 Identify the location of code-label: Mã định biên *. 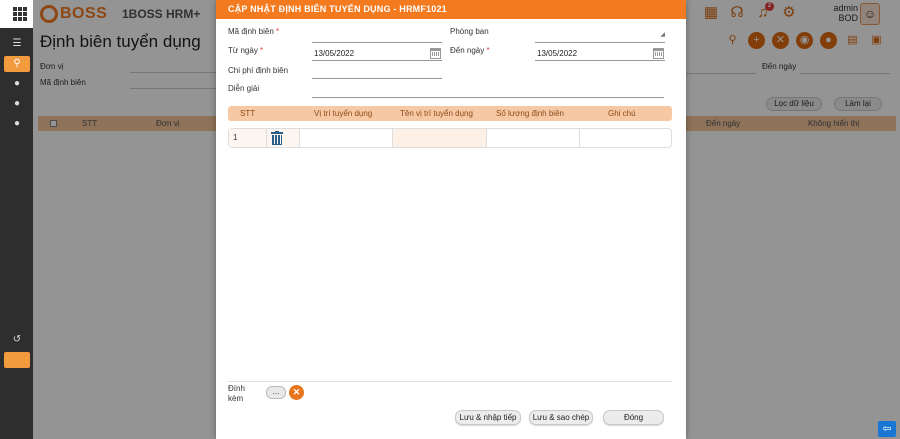
(254, 31).